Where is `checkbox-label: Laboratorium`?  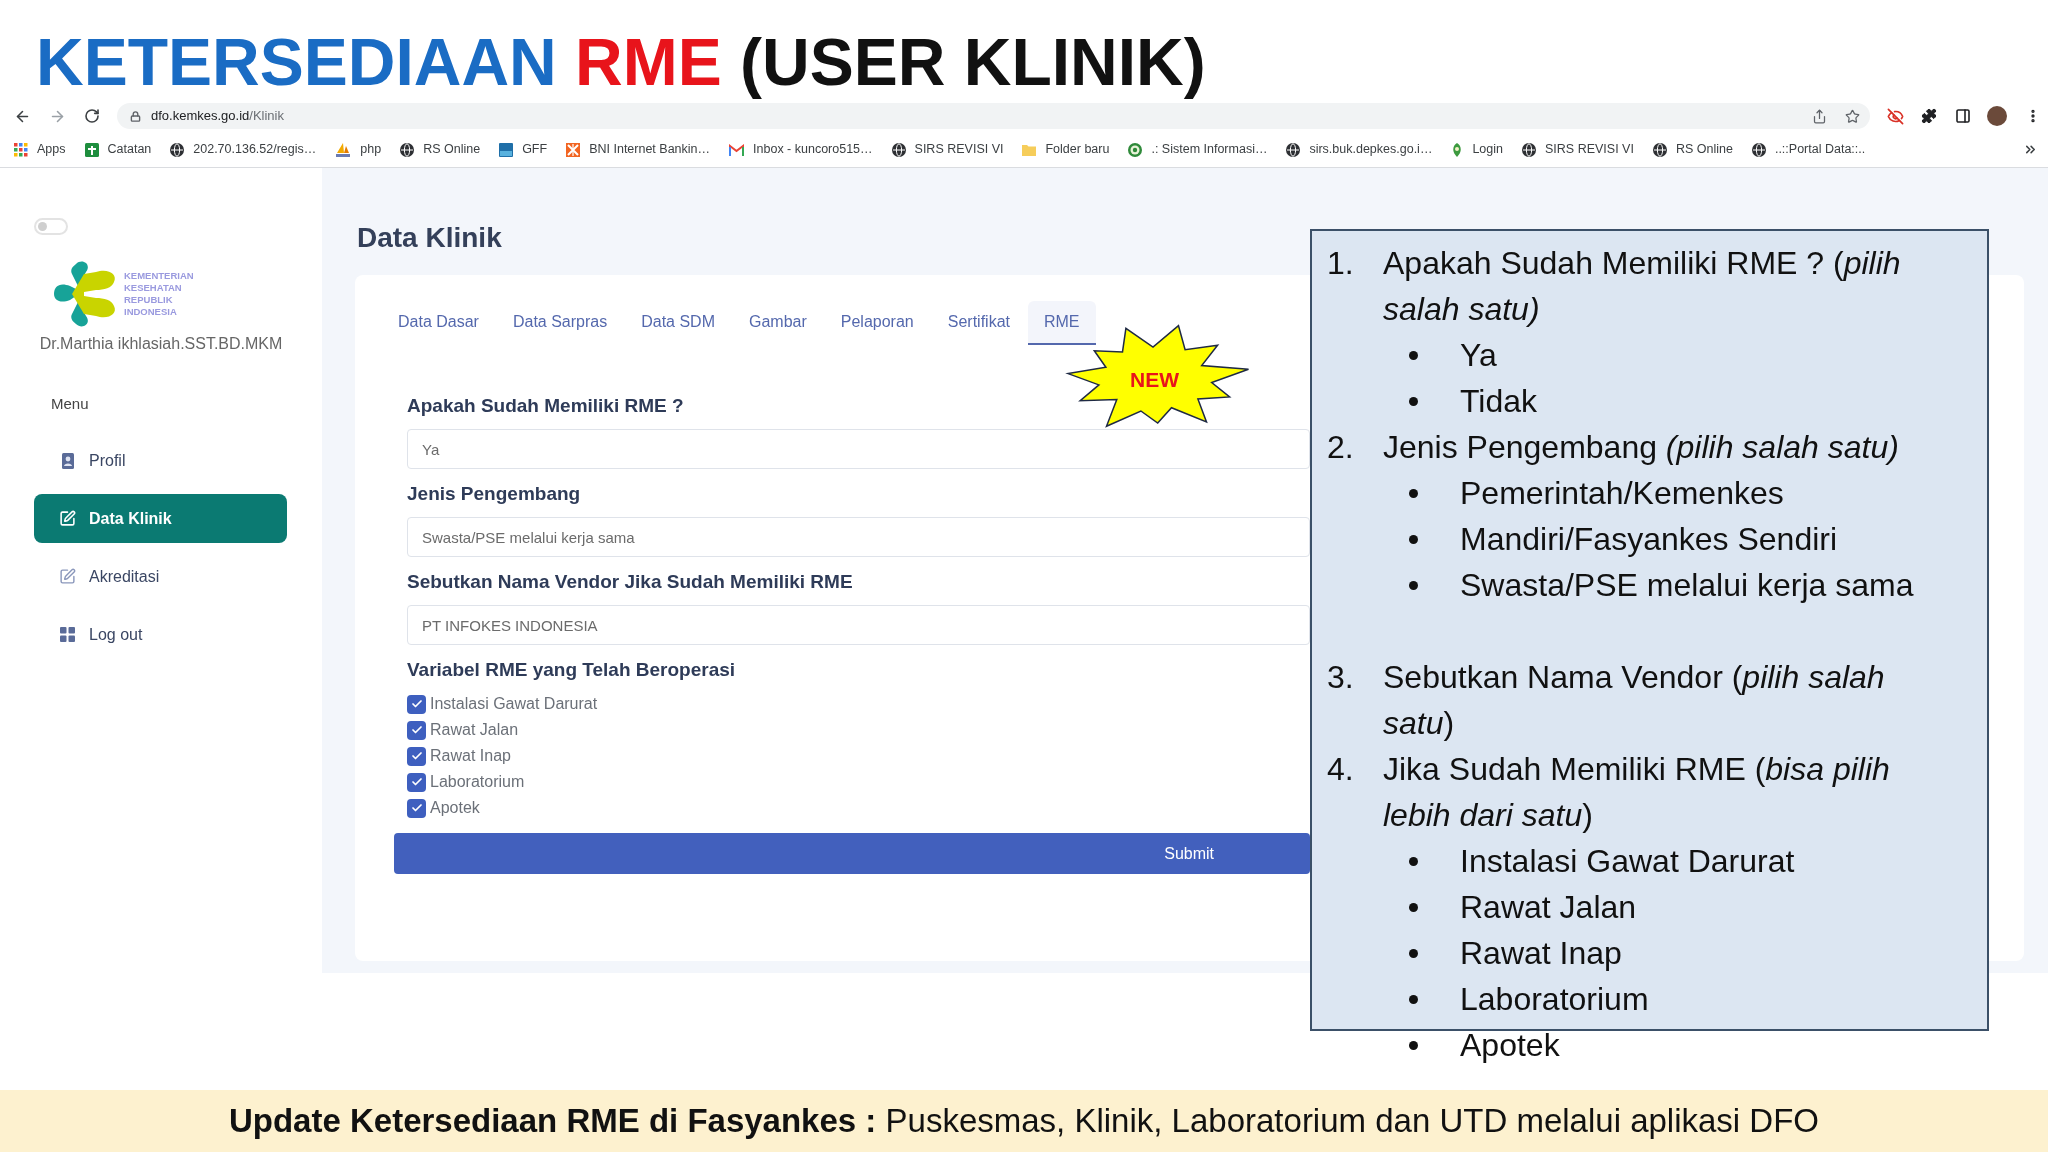
checkbox-label: Laboratorium is located at coordinates (477, 782).